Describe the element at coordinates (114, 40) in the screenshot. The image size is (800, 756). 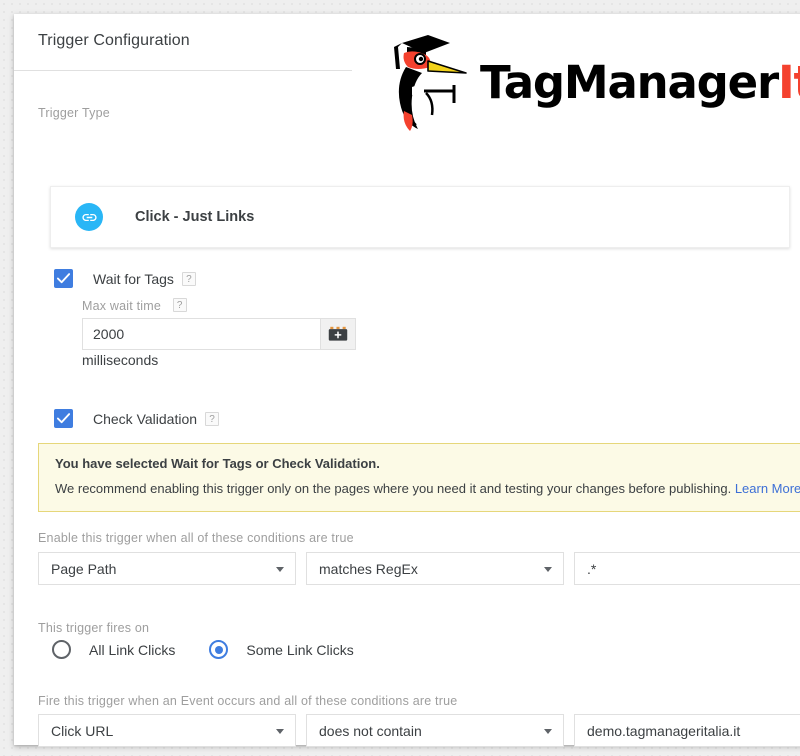
I see `page-title: Trigger Configuration` at that location.